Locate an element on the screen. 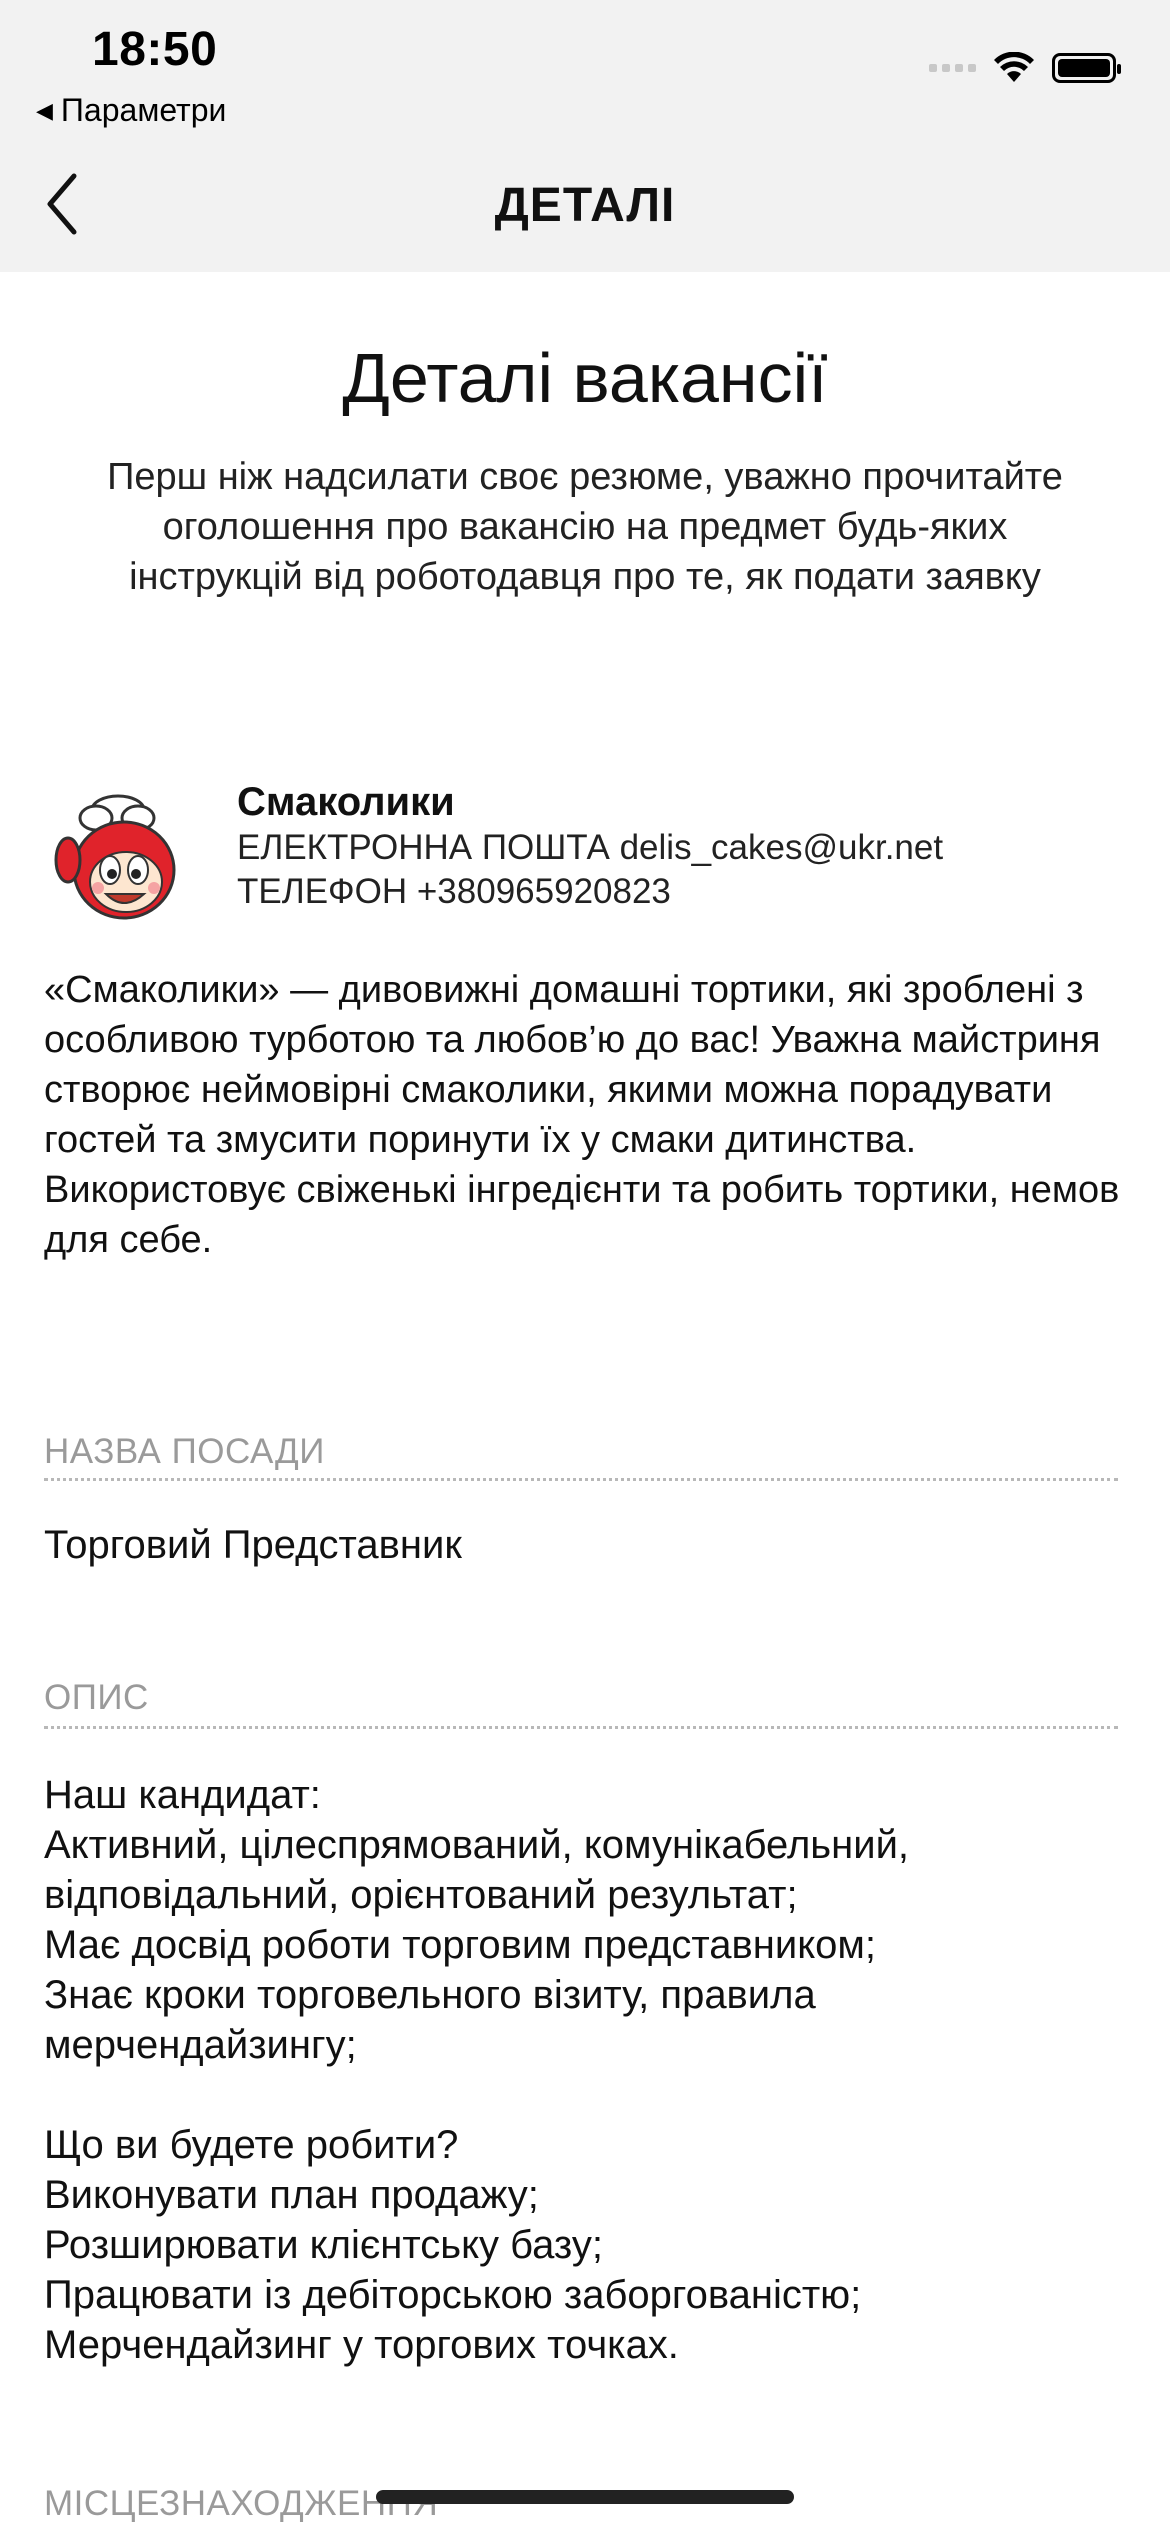 This screenshot has height=2532, width=1170. battery-icon is located at coordinates (1086, 68).